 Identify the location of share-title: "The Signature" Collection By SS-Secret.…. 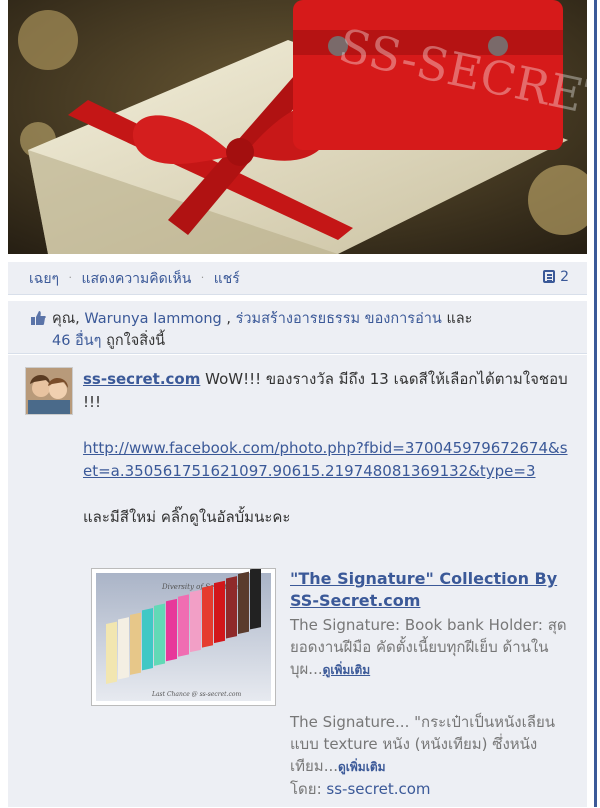
(425, 590).